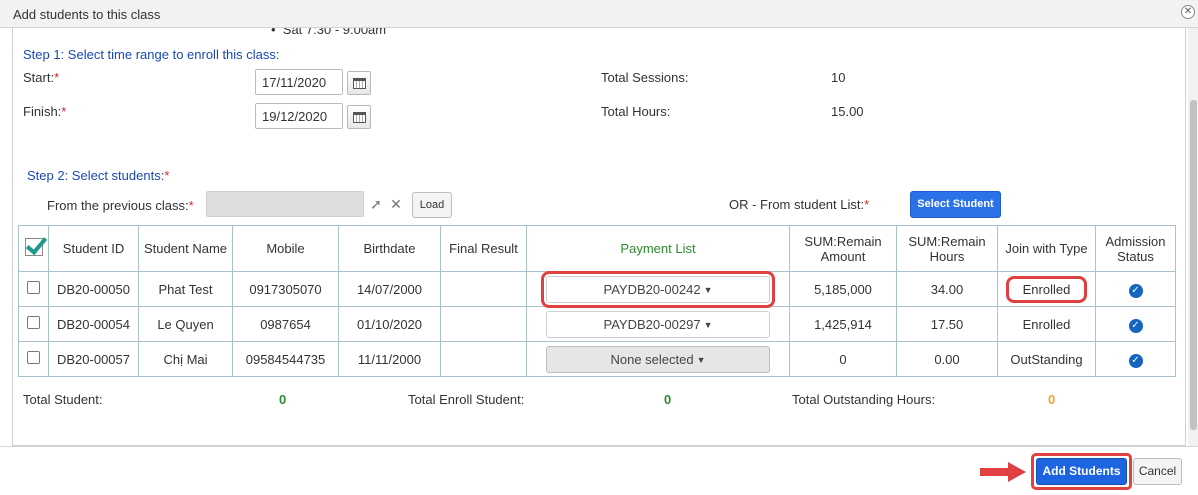 The width and height of the screenshot is (1198, 495). What do you see at coordinates (947, 289) in the screenshot?
I see `remain-hours-cell: 34.00` at bounding box center [947, 289].